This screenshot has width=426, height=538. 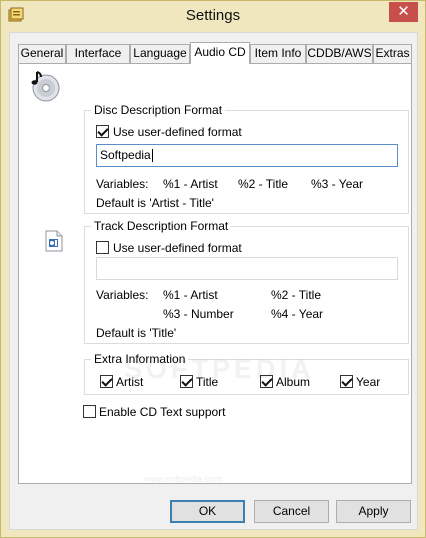 What do you see at coordinates (296, 295) in the screenshot?
I see `track-var-title: %2 - Title` at bounding box center [296, 295].